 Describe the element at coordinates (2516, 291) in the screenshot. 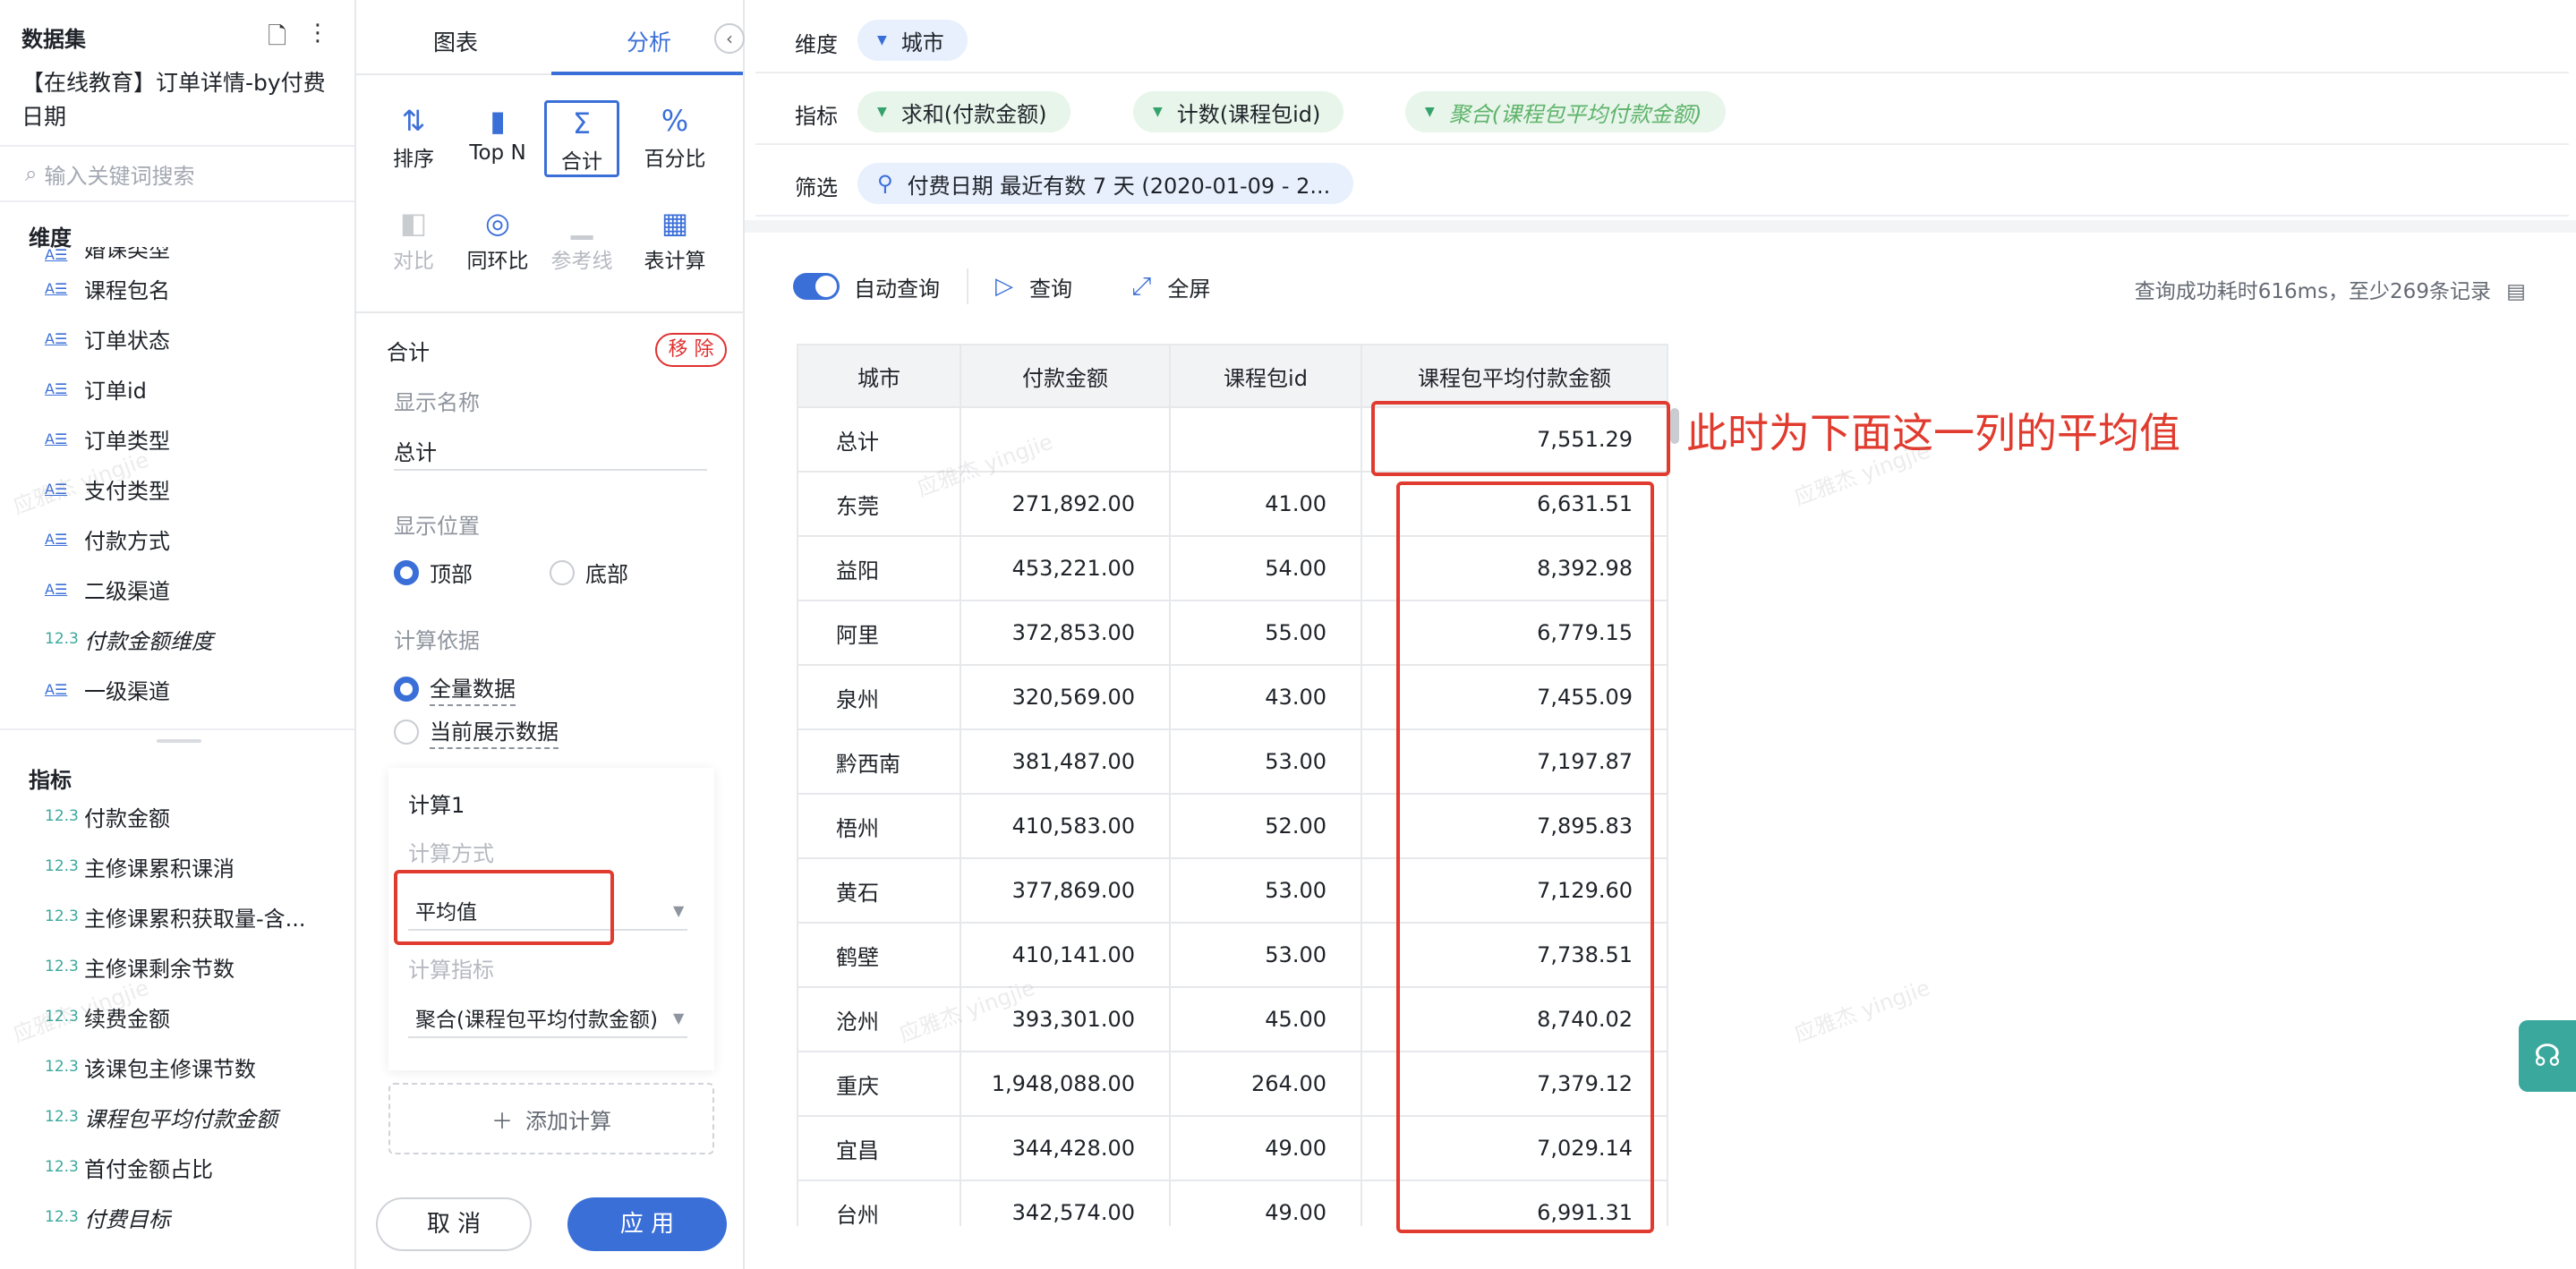

I see `log-icon: ▤` at that location.